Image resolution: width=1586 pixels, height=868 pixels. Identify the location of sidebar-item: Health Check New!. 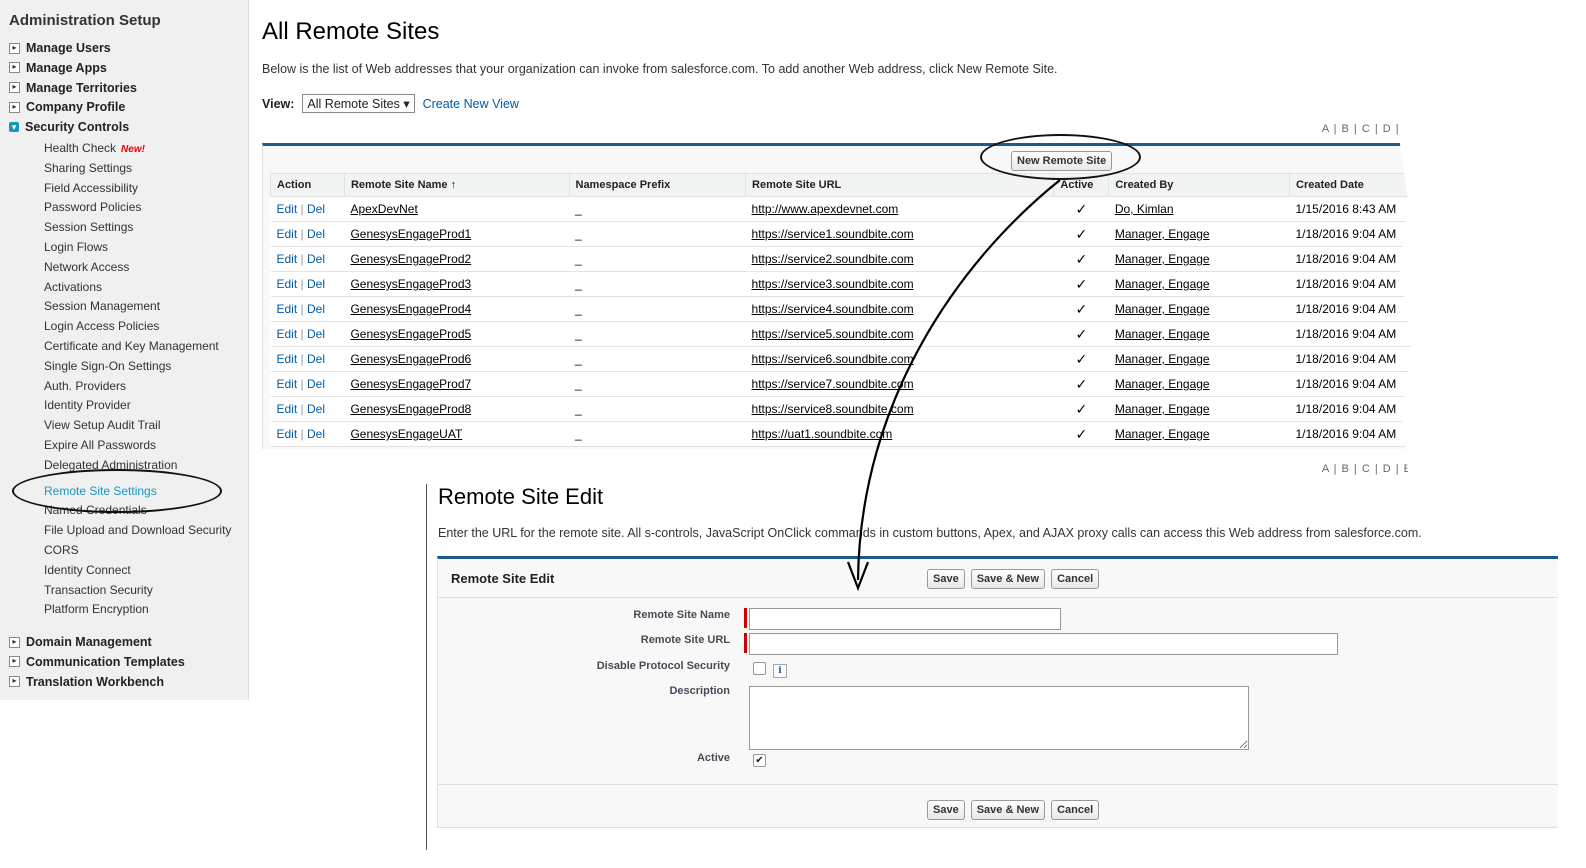
(94, 148).